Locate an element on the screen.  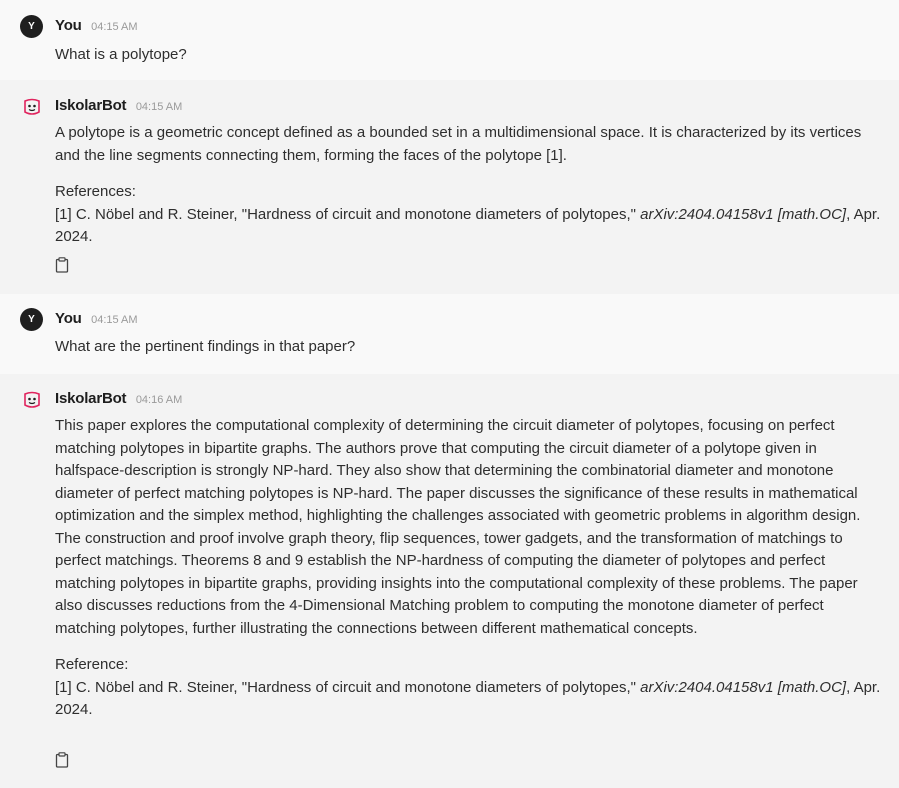
message-time: 04:16 AM is located at coordinates (159, 400).